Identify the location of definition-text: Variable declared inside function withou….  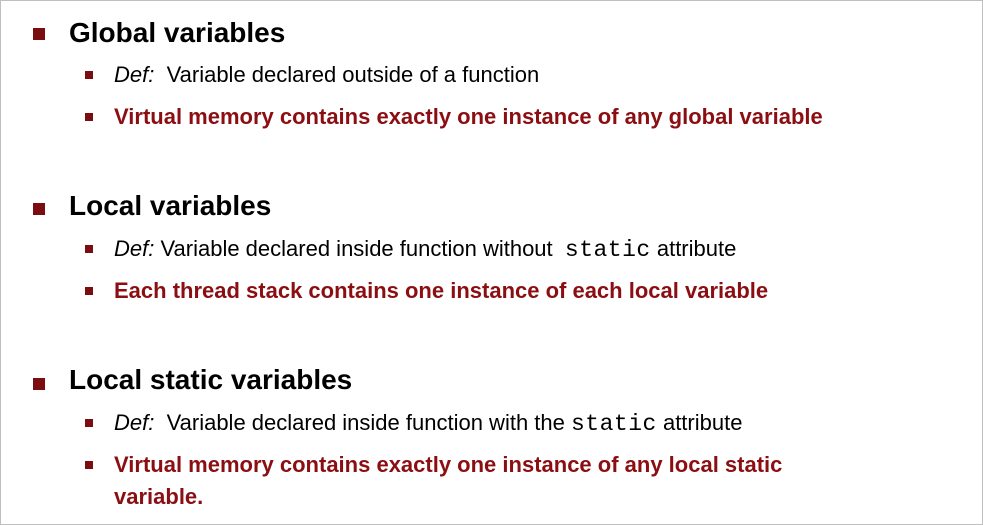
(356, 248).